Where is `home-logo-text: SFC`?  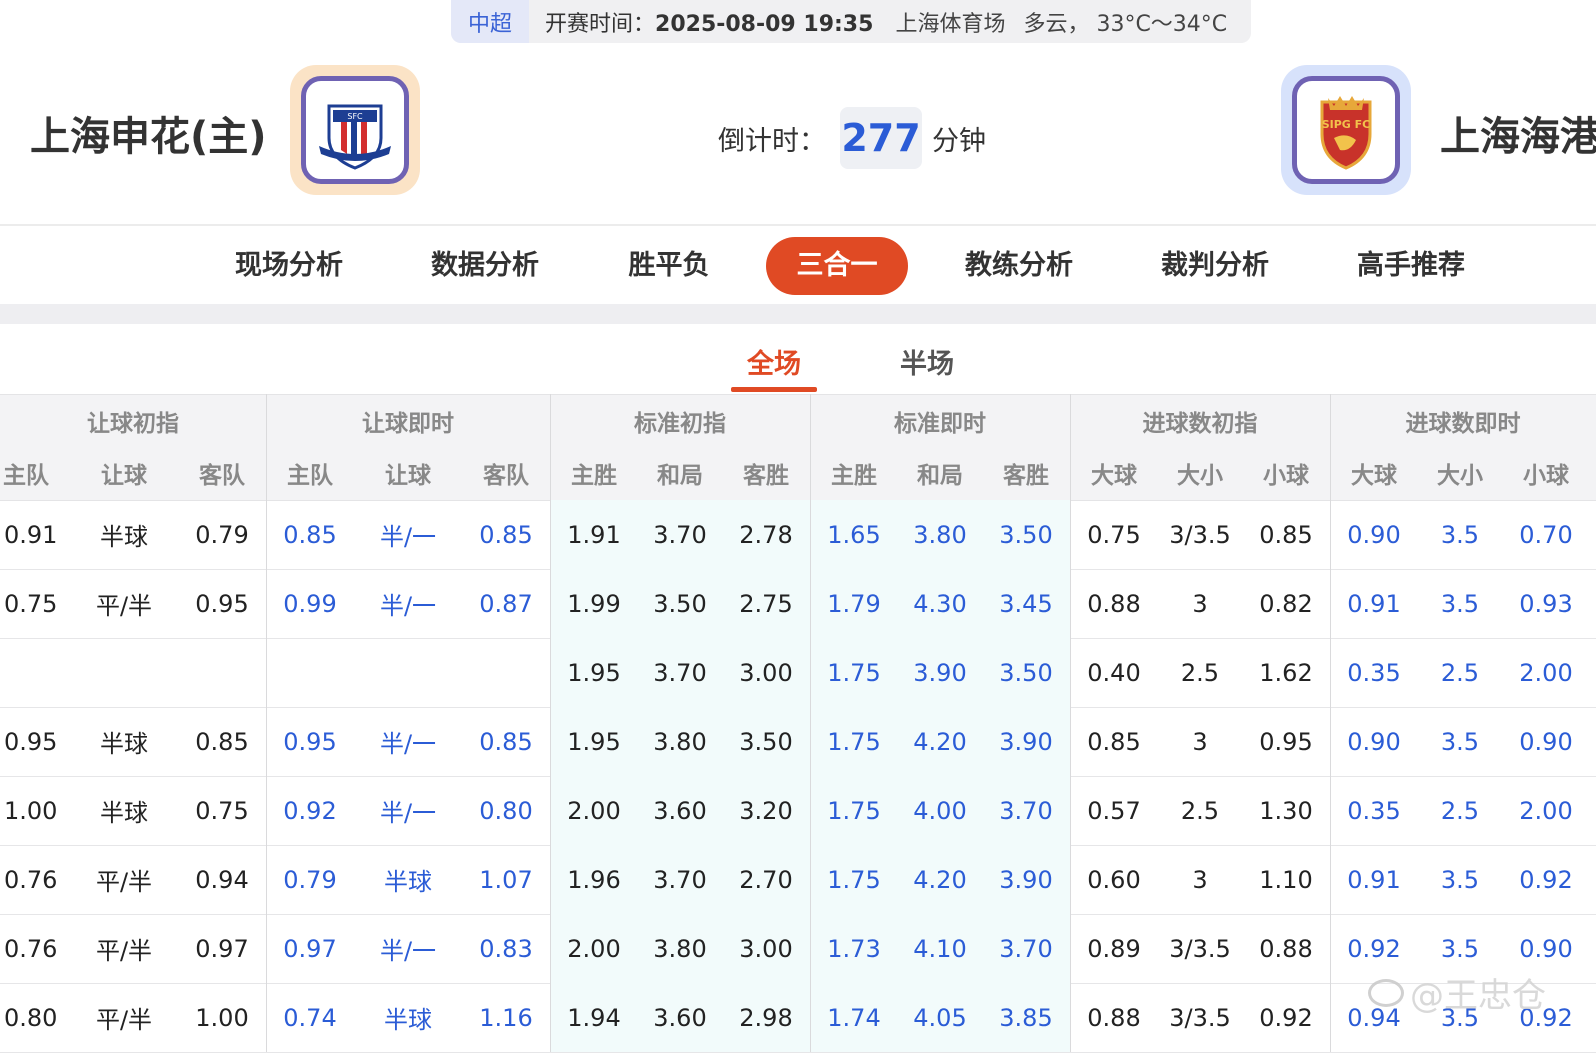
home-logo-text: SFC is located at coordinates (355, 116).